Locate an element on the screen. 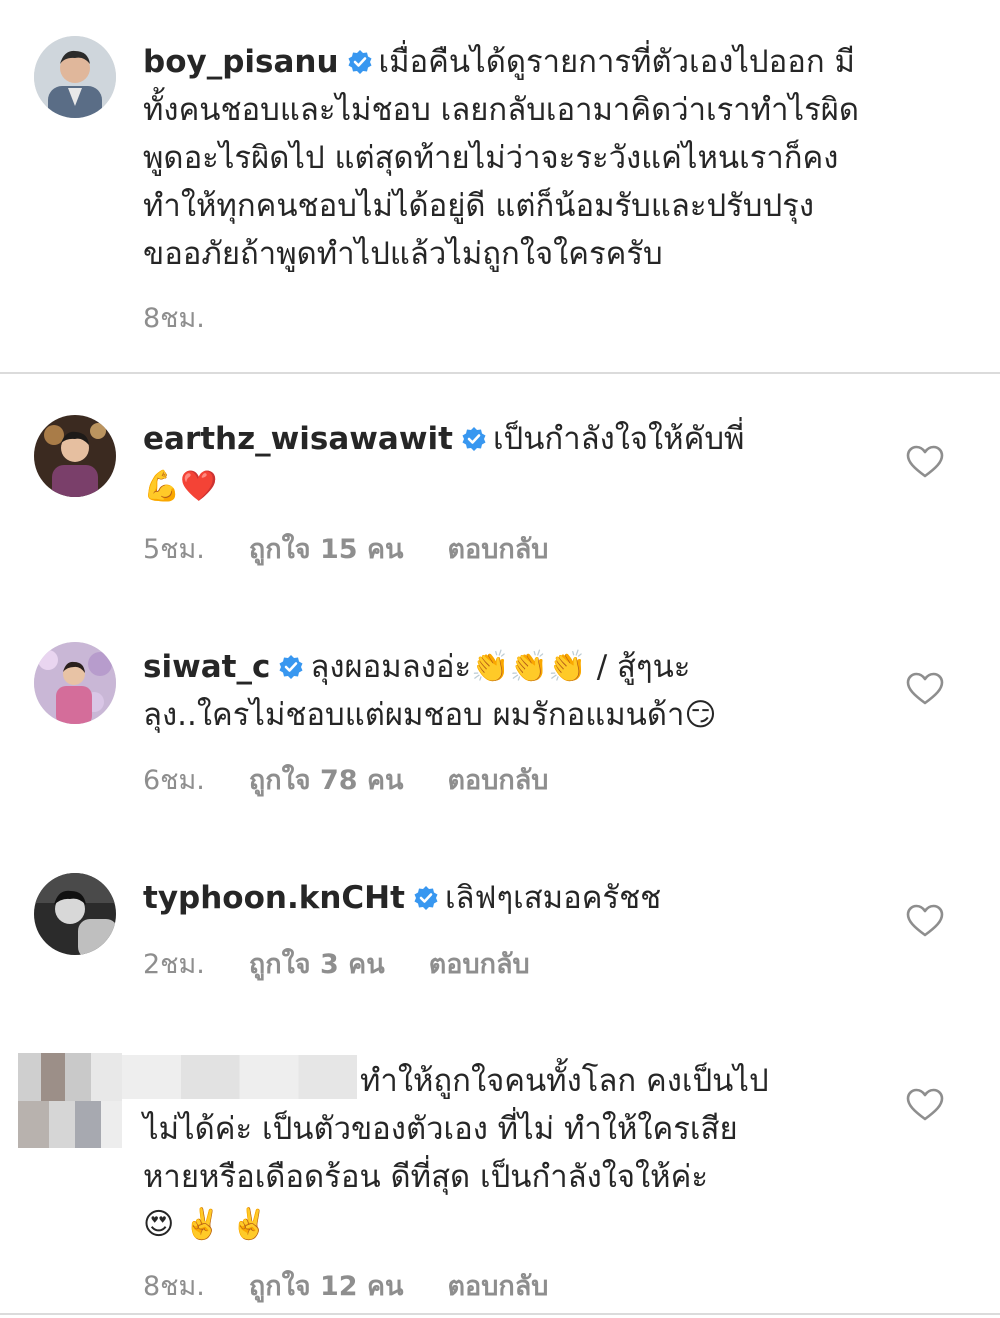  comment-username: earthz_wisawawit is located at coordinates (298, 439).